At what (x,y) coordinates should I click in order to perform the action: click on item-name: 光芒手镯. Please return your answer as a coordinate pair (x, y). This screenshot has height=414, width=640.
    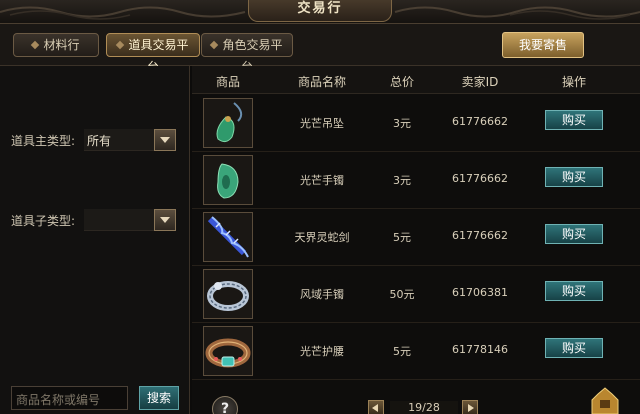
    Looking at the image, I should click on (322, 180).